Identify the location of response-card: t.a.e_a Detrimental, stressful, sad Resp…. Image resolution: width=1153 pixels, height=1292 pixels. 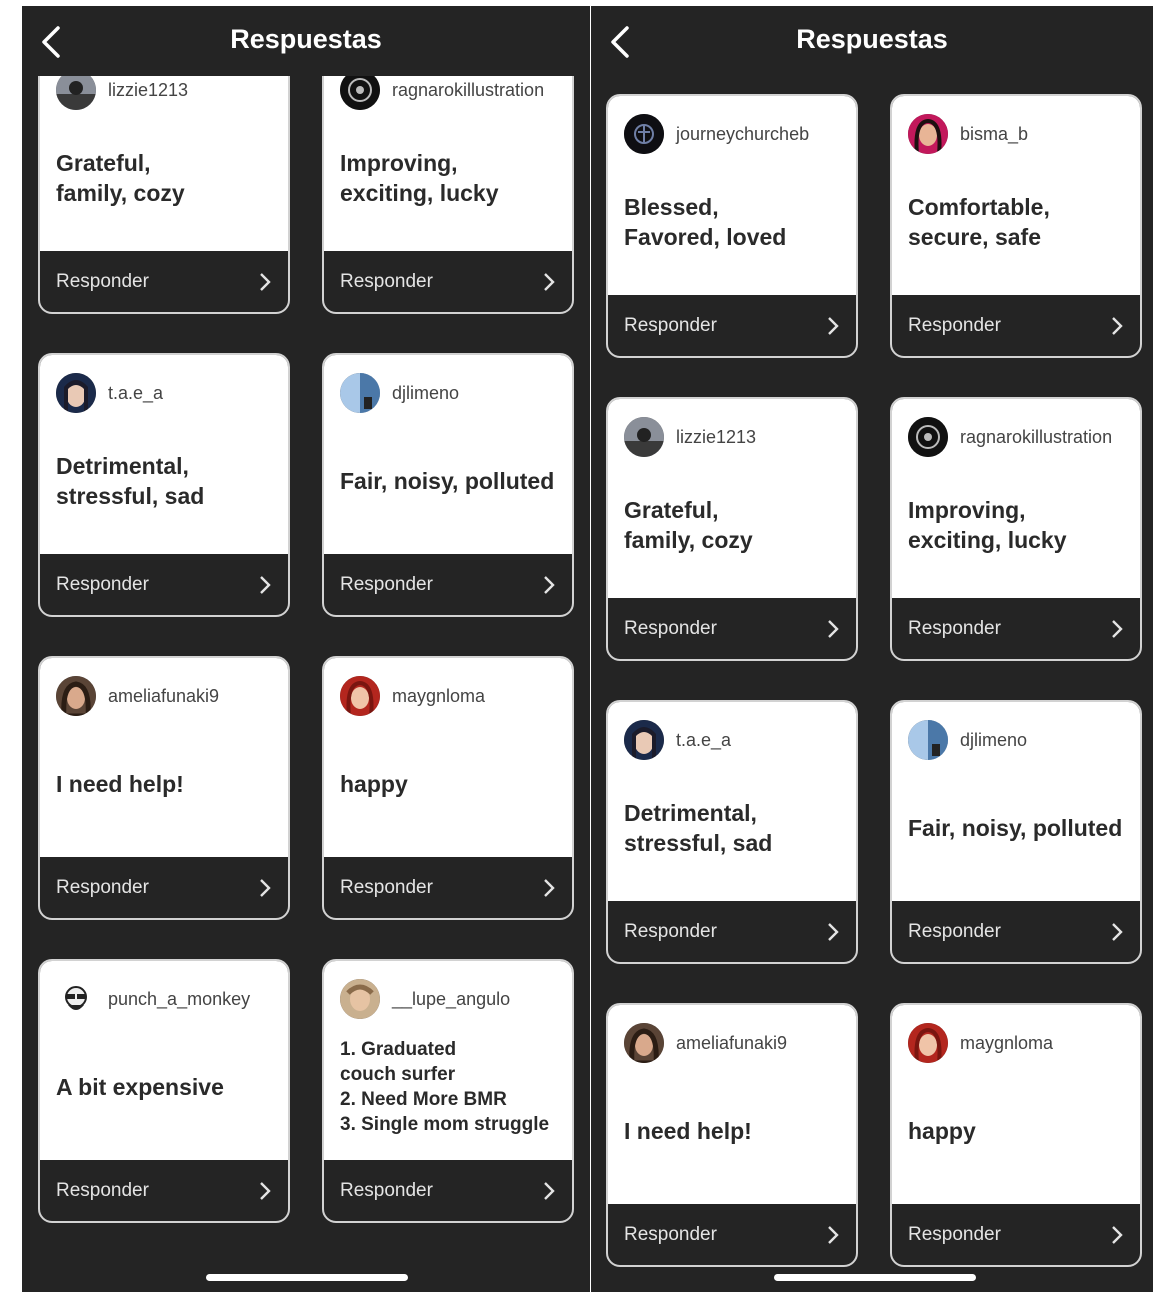
(732, 832).